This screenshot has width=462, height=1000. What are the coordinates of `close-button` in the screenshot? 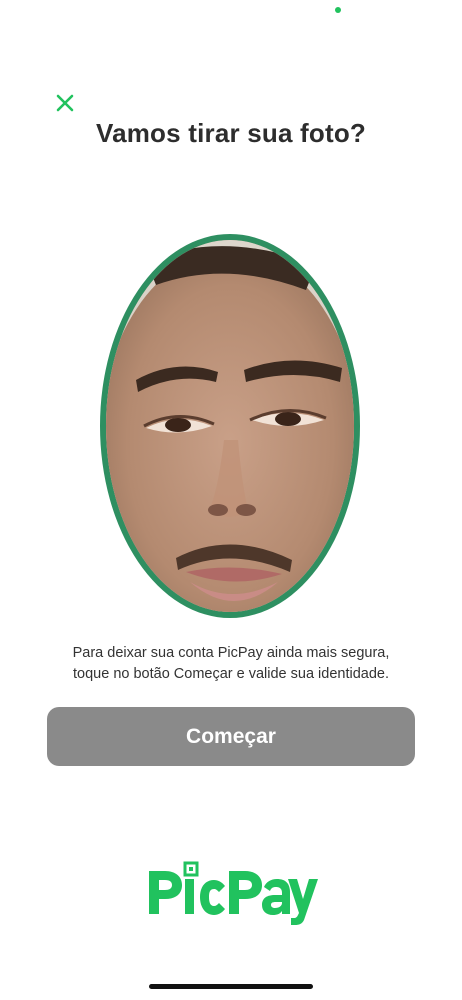 It's located at (65, 103).